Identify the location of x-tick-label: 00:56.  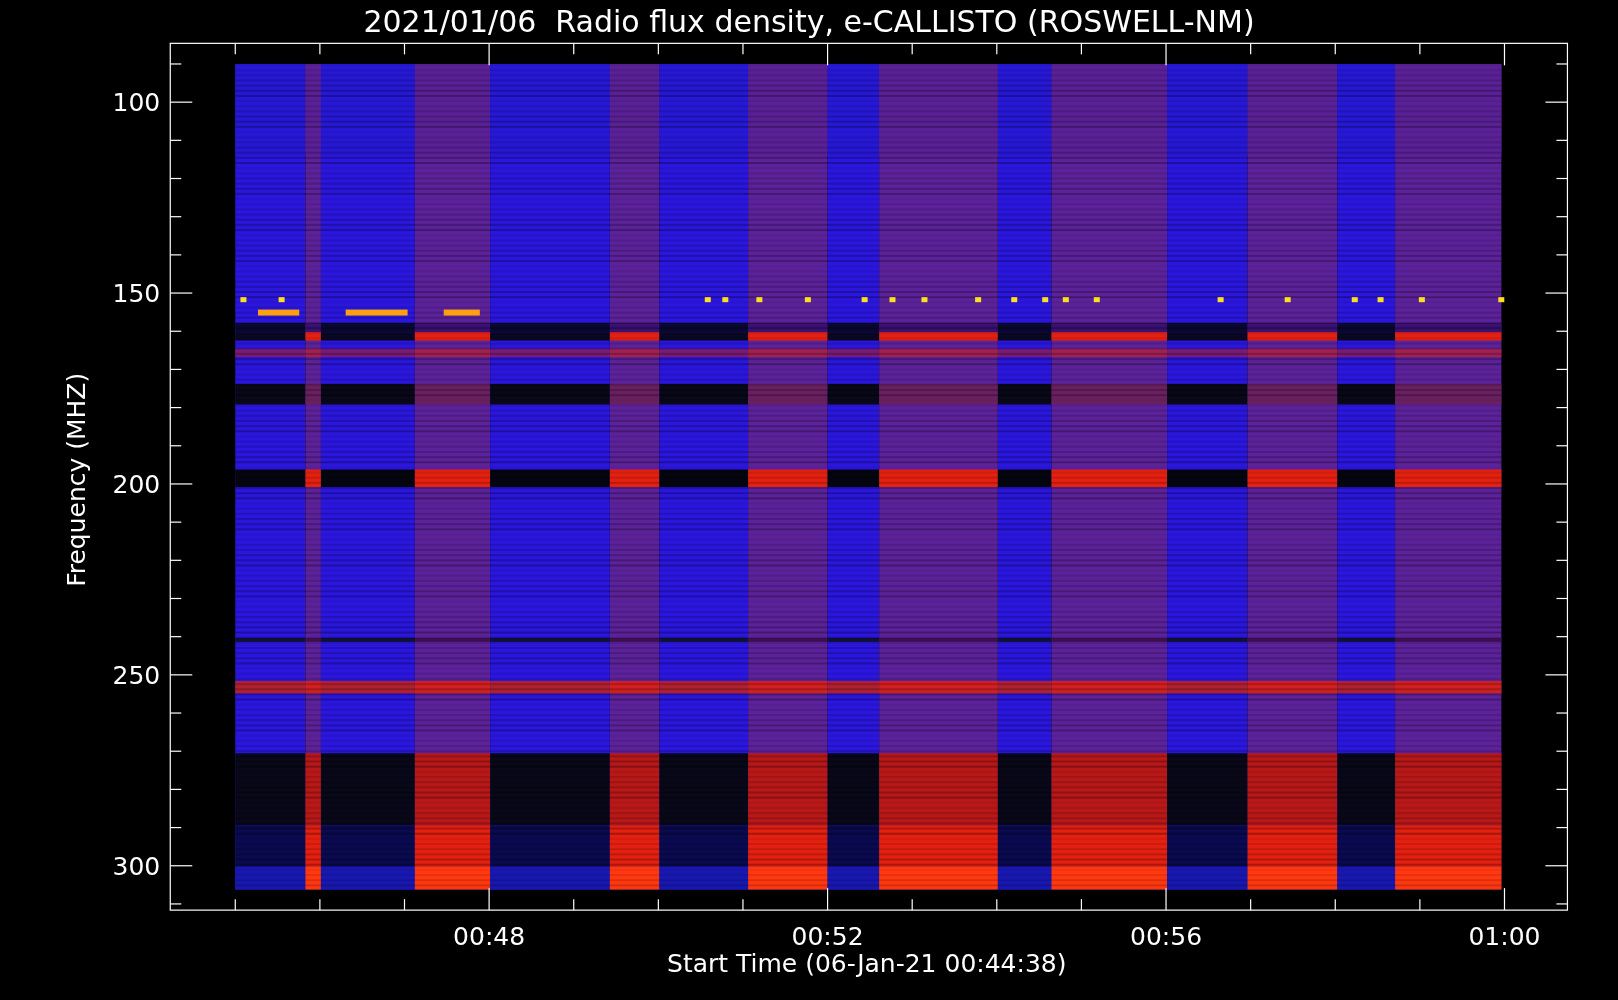
(1166, 937).